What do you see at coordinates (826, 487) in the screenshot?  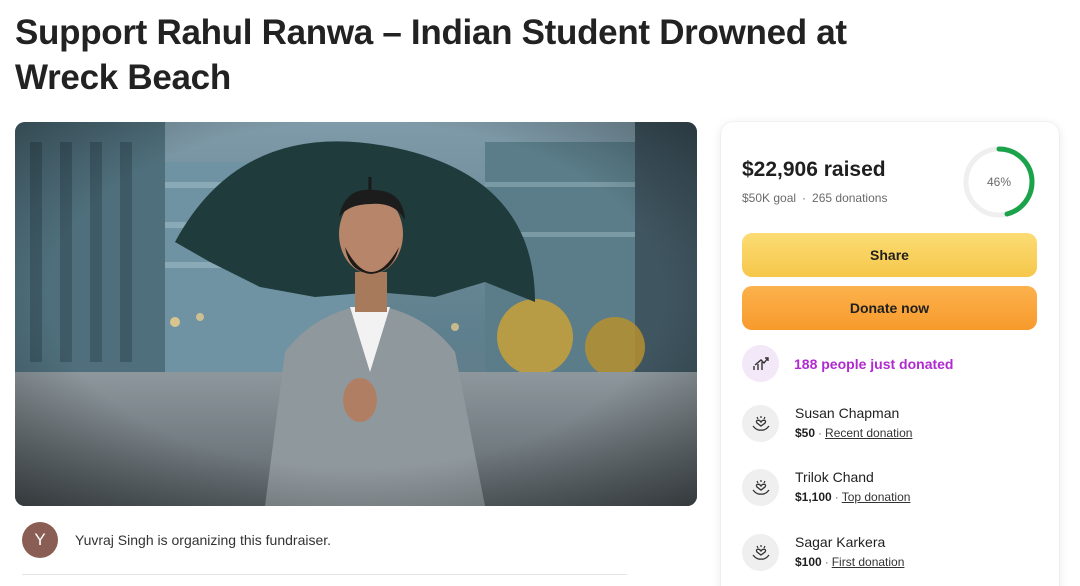 I see `list-item: Trilok Chand $1,100 · Top donation` at bounding box center [826, 487].